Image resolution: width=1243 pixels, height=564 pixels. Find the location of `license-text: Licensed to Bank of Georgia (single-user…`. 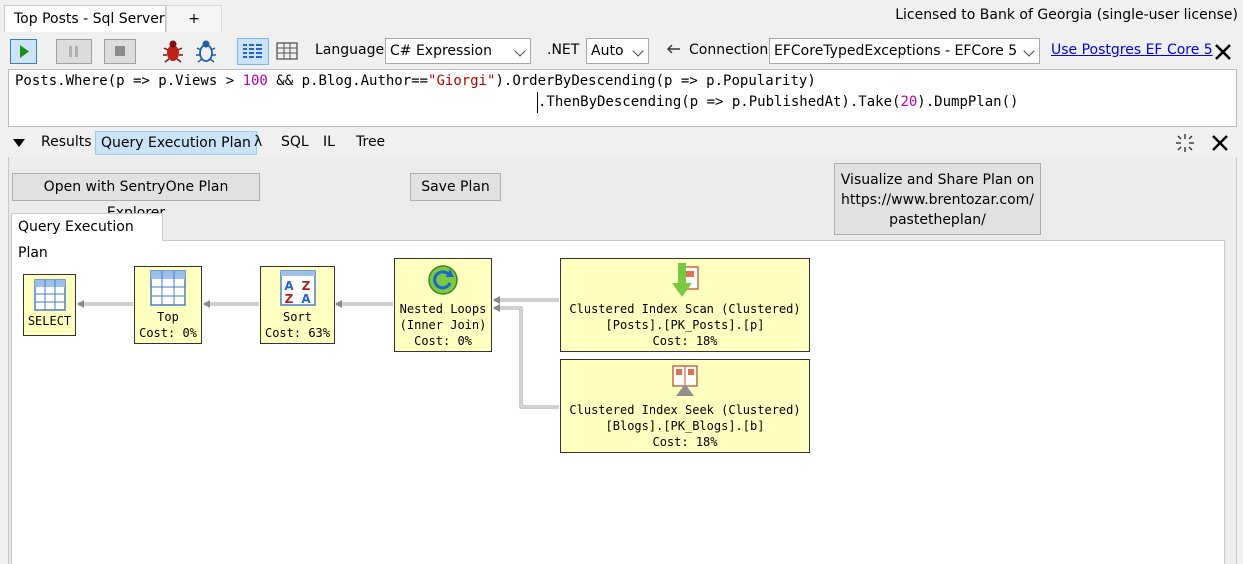

license-text: Licensed to Bank of Georgia (single-user… is located at coordinates (1066, 15).